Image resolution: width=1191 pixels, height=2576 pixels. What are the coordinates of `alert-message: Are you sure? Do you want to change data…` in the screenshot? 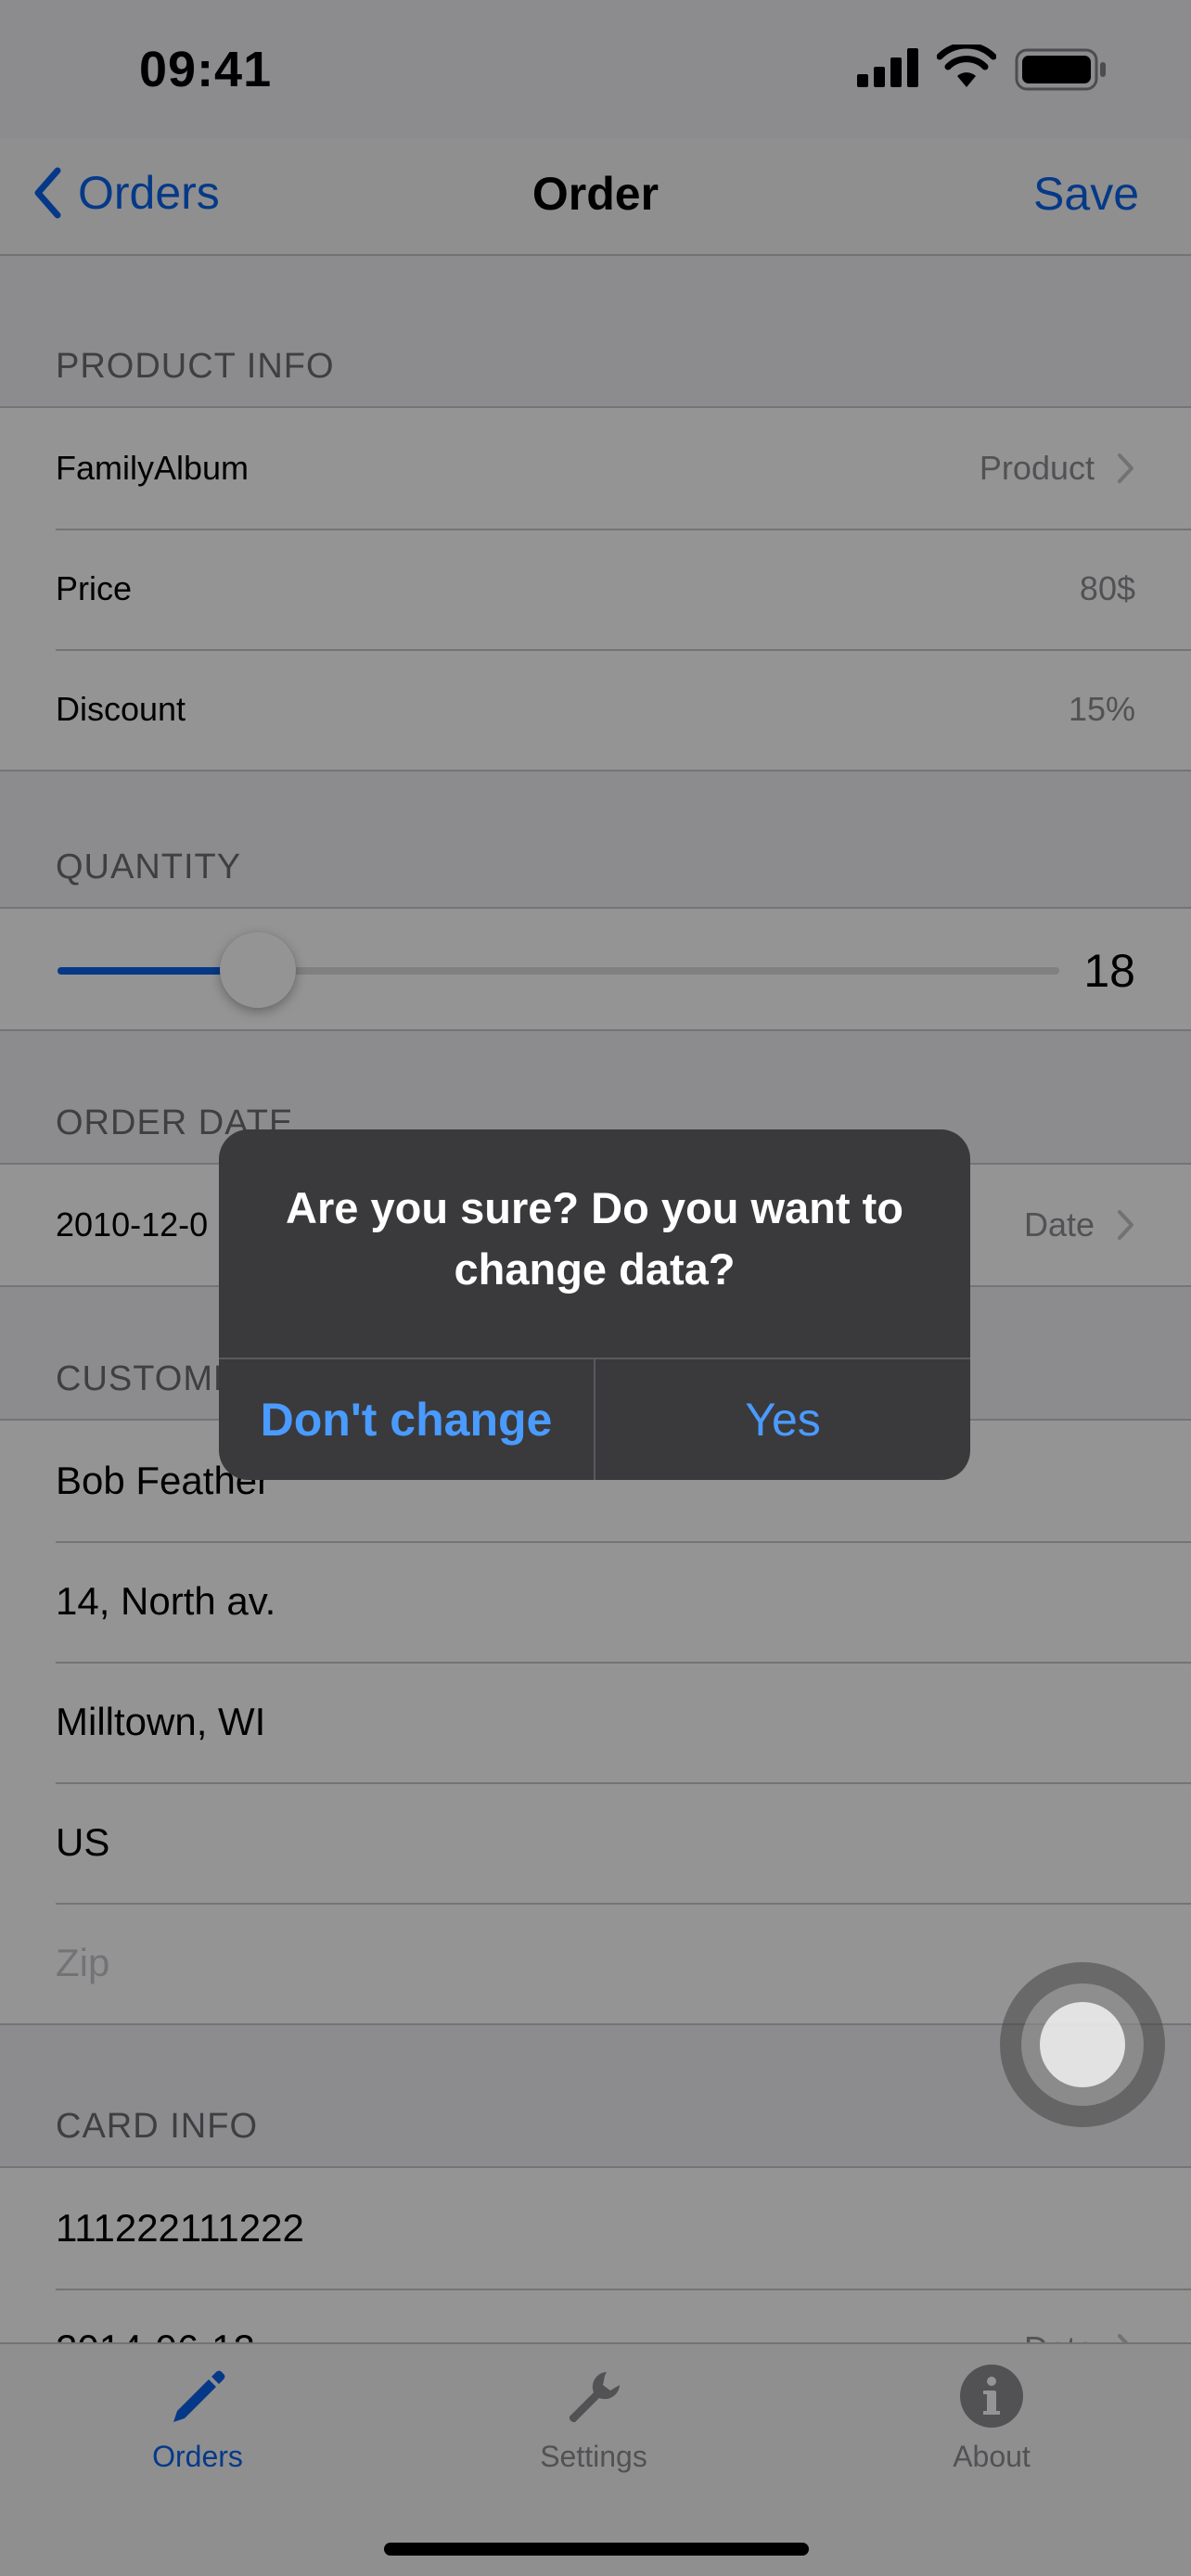 It's located at (594, 1238).